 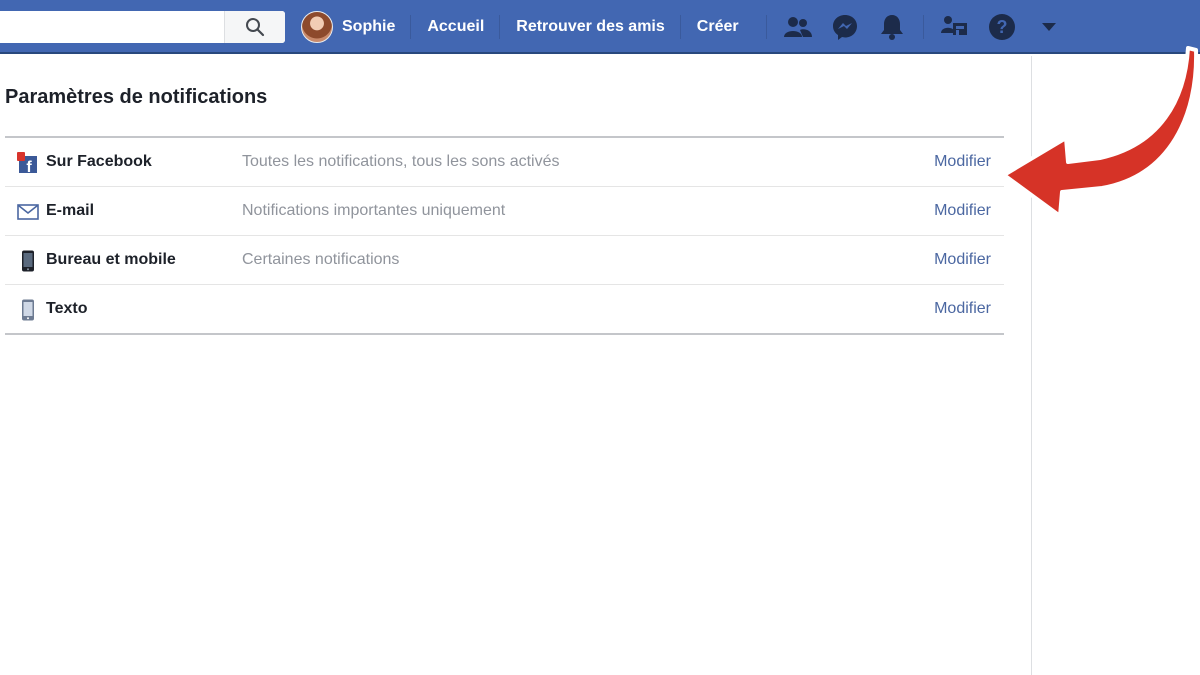 I want to click on search-input, so click(x=112, y=27).